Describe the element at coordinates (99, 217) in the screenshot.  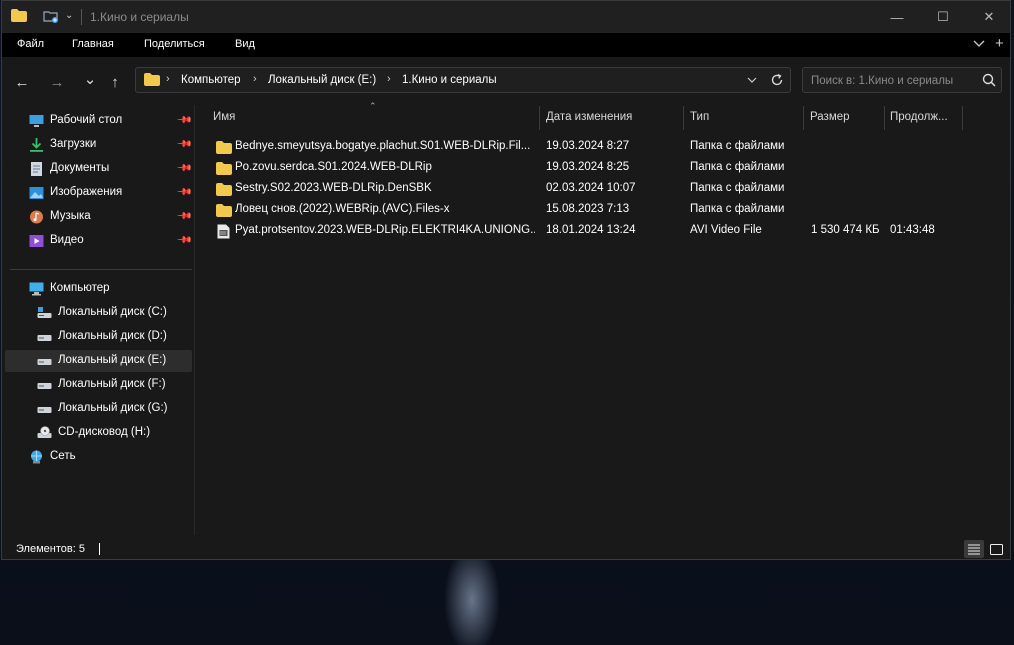
I see `sidebar-item-music: Музыка 📌` at that location.